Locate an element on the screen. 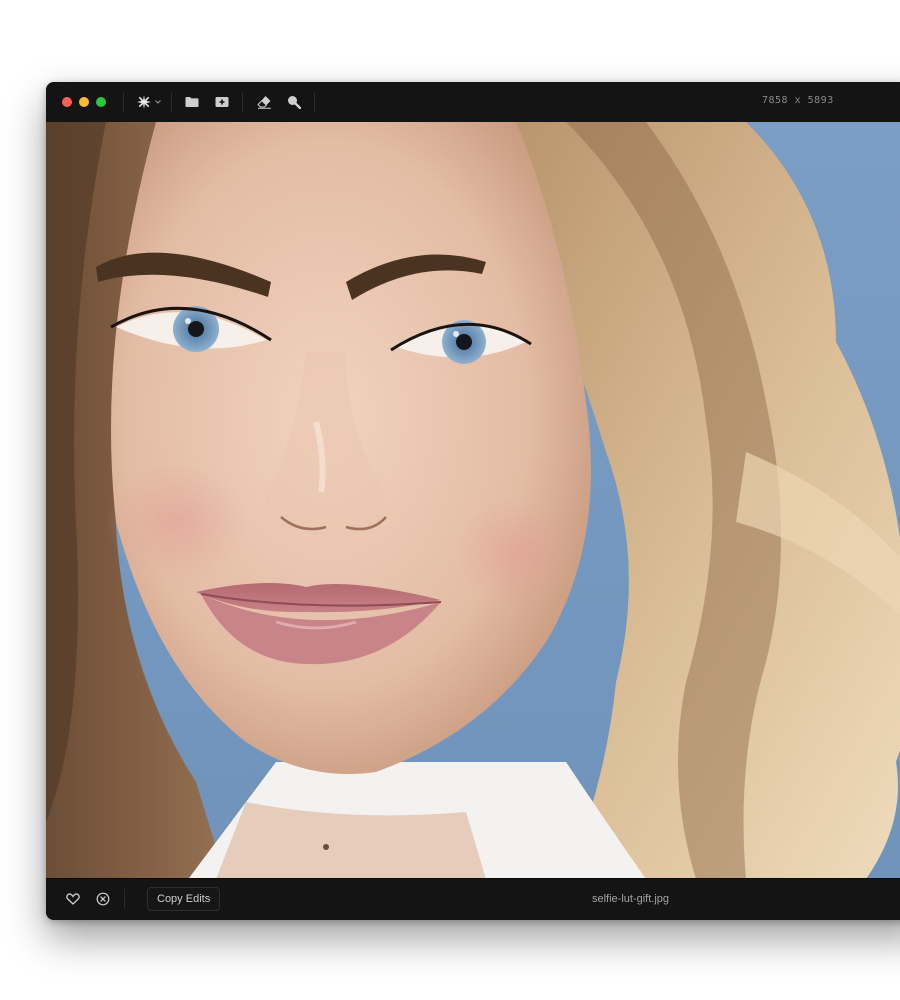  bottom-divider is located at coordinates (124, 899).